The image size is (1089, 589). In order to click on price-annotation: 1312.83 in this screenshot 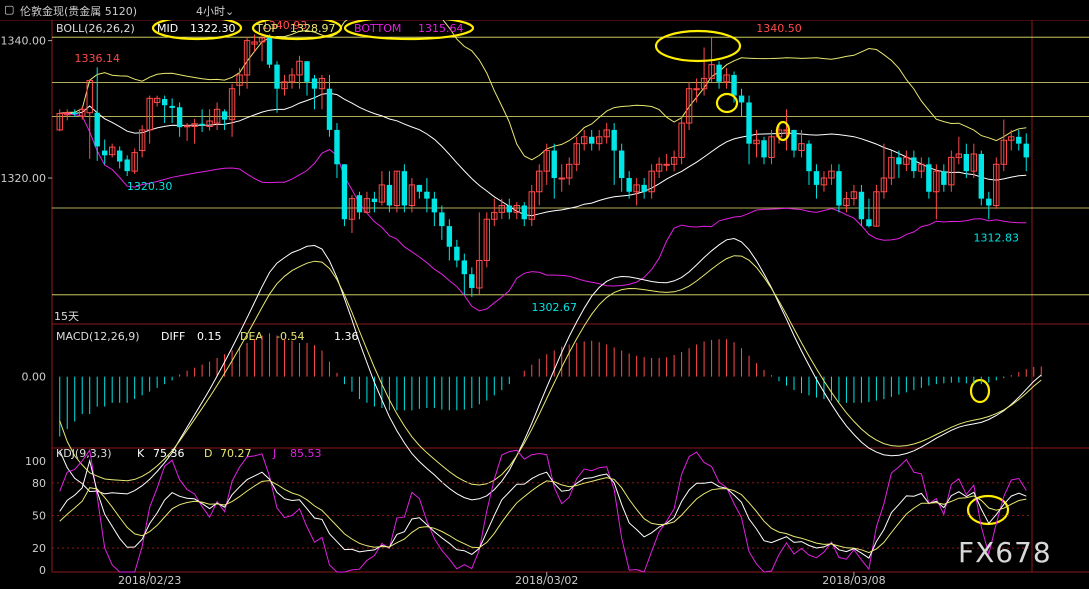, I will do `click(997, 237)`.